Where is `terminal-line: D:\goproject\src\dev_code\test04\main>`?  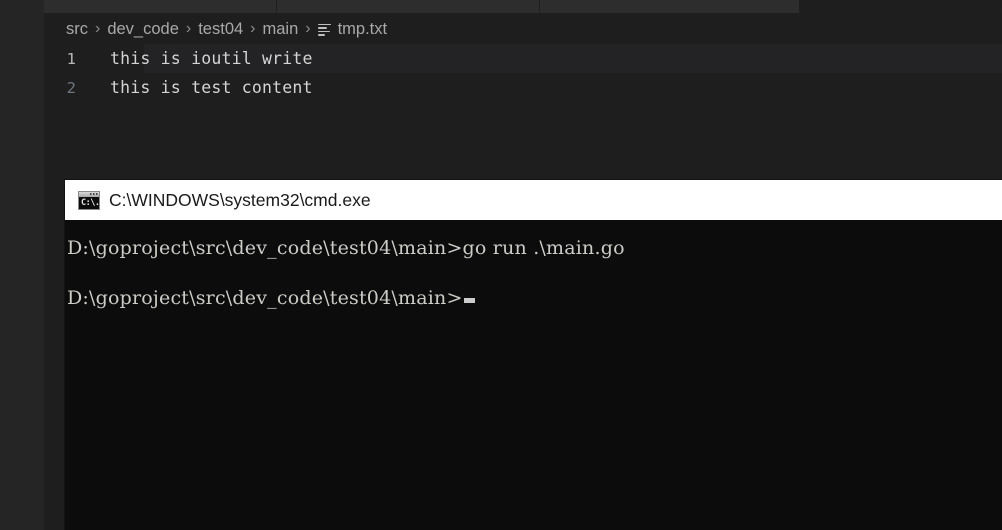
terminal-line: D:\goproject\src\dev_code\test04\main> is located at coordinates (533, 298).